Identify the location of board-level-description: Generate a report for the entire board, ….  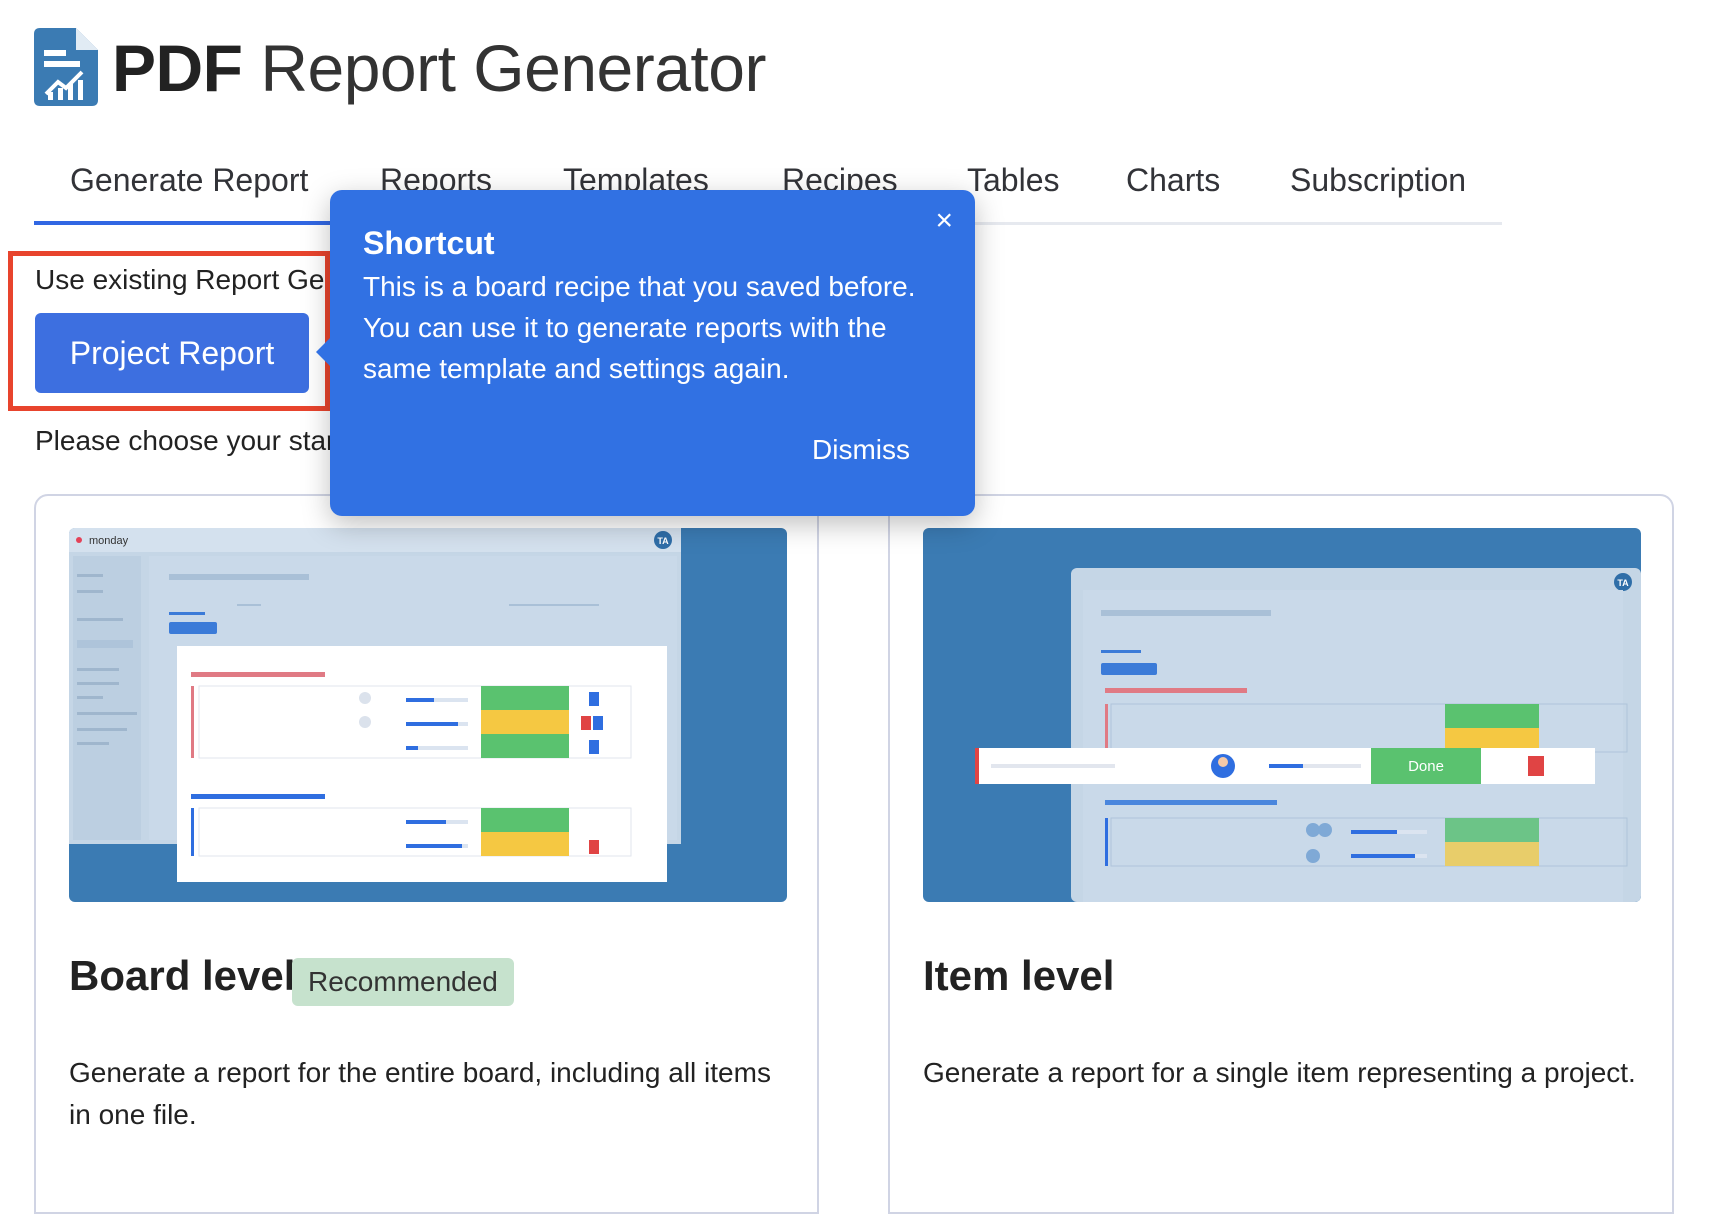
(420, 1093).